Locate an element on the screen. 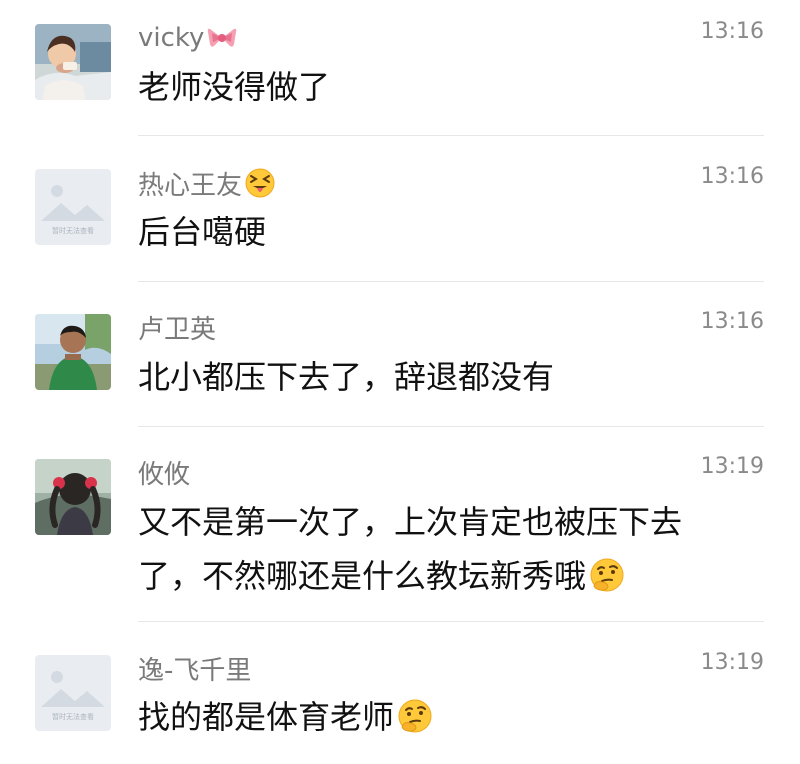  comment-text-fragment: 找的都是体育老师 is located at coordinates (266, 717).